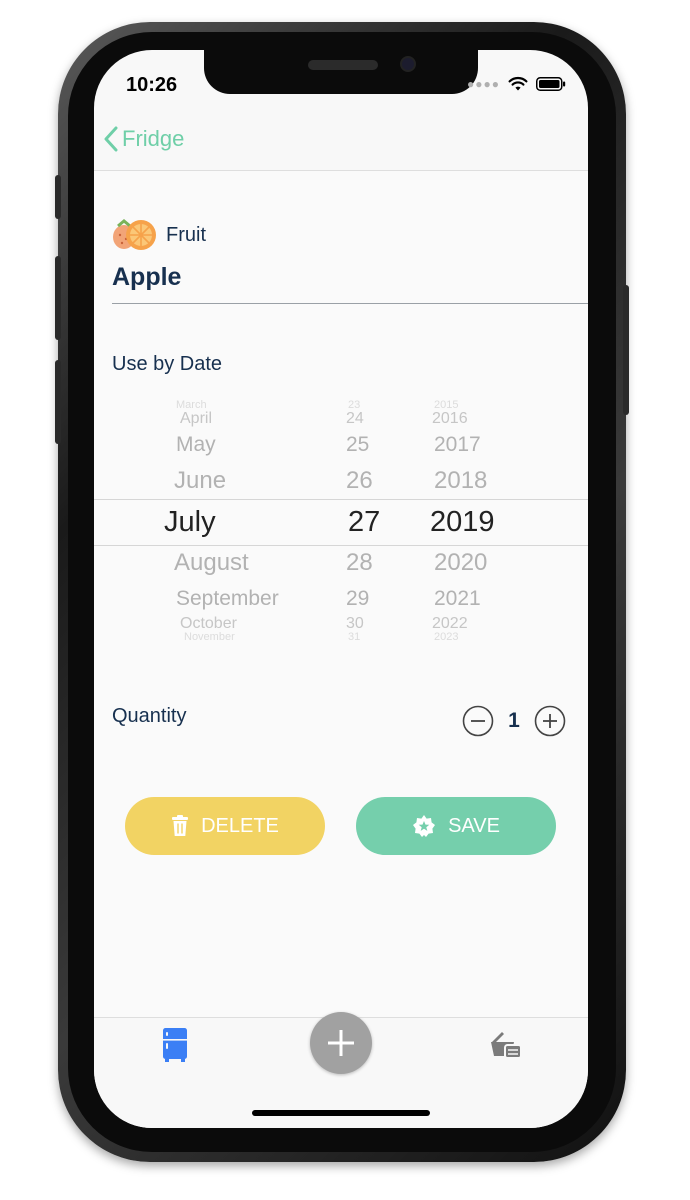 The width and height of the screenshot is (690, 1200). I want to click on volume-down-button, so click(58, 402).